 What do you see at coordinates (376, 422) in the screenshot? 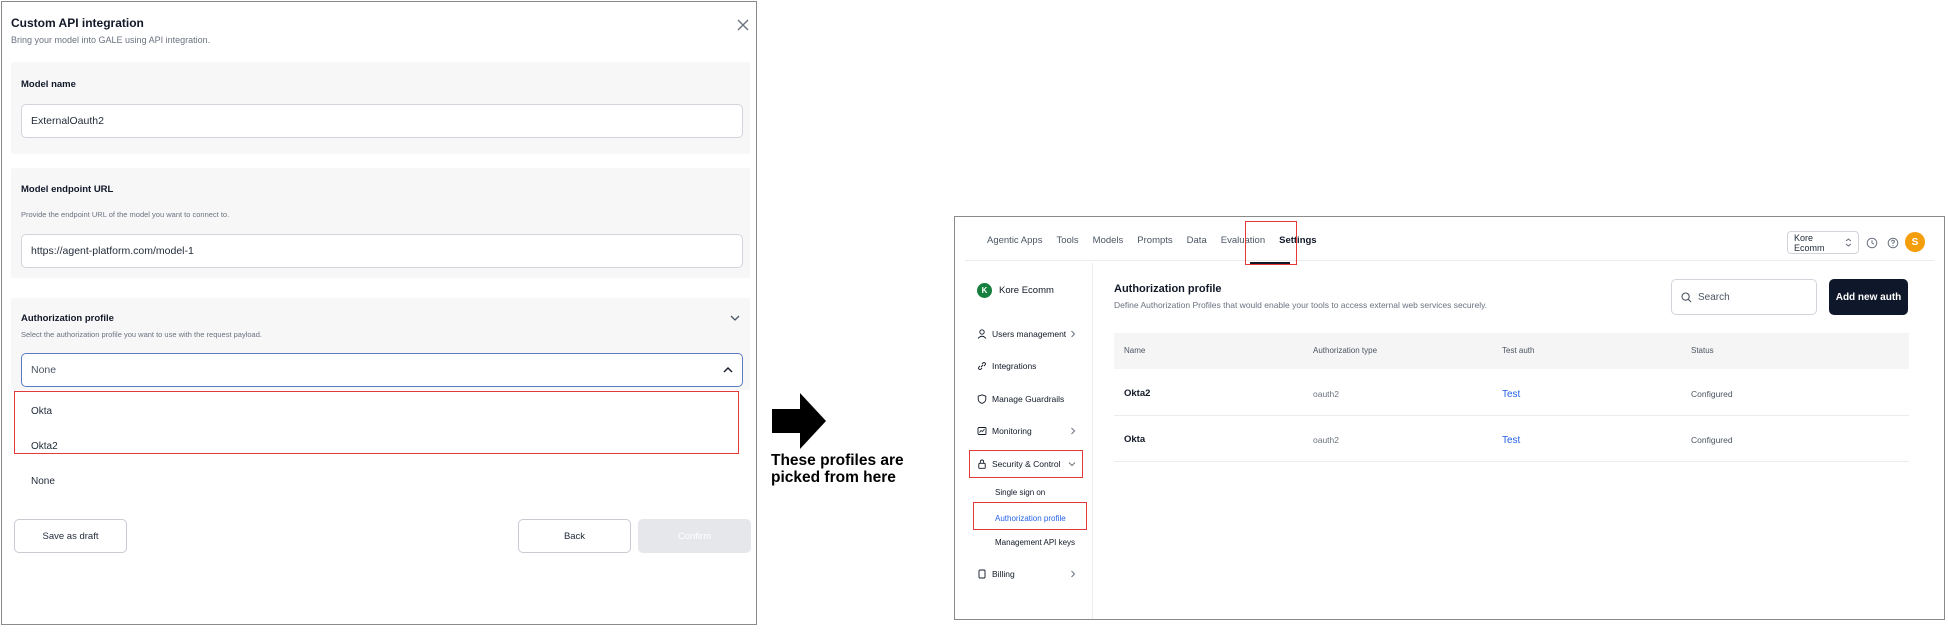
I see `highlight-dropdown-options` at bounding box center [376, 422].